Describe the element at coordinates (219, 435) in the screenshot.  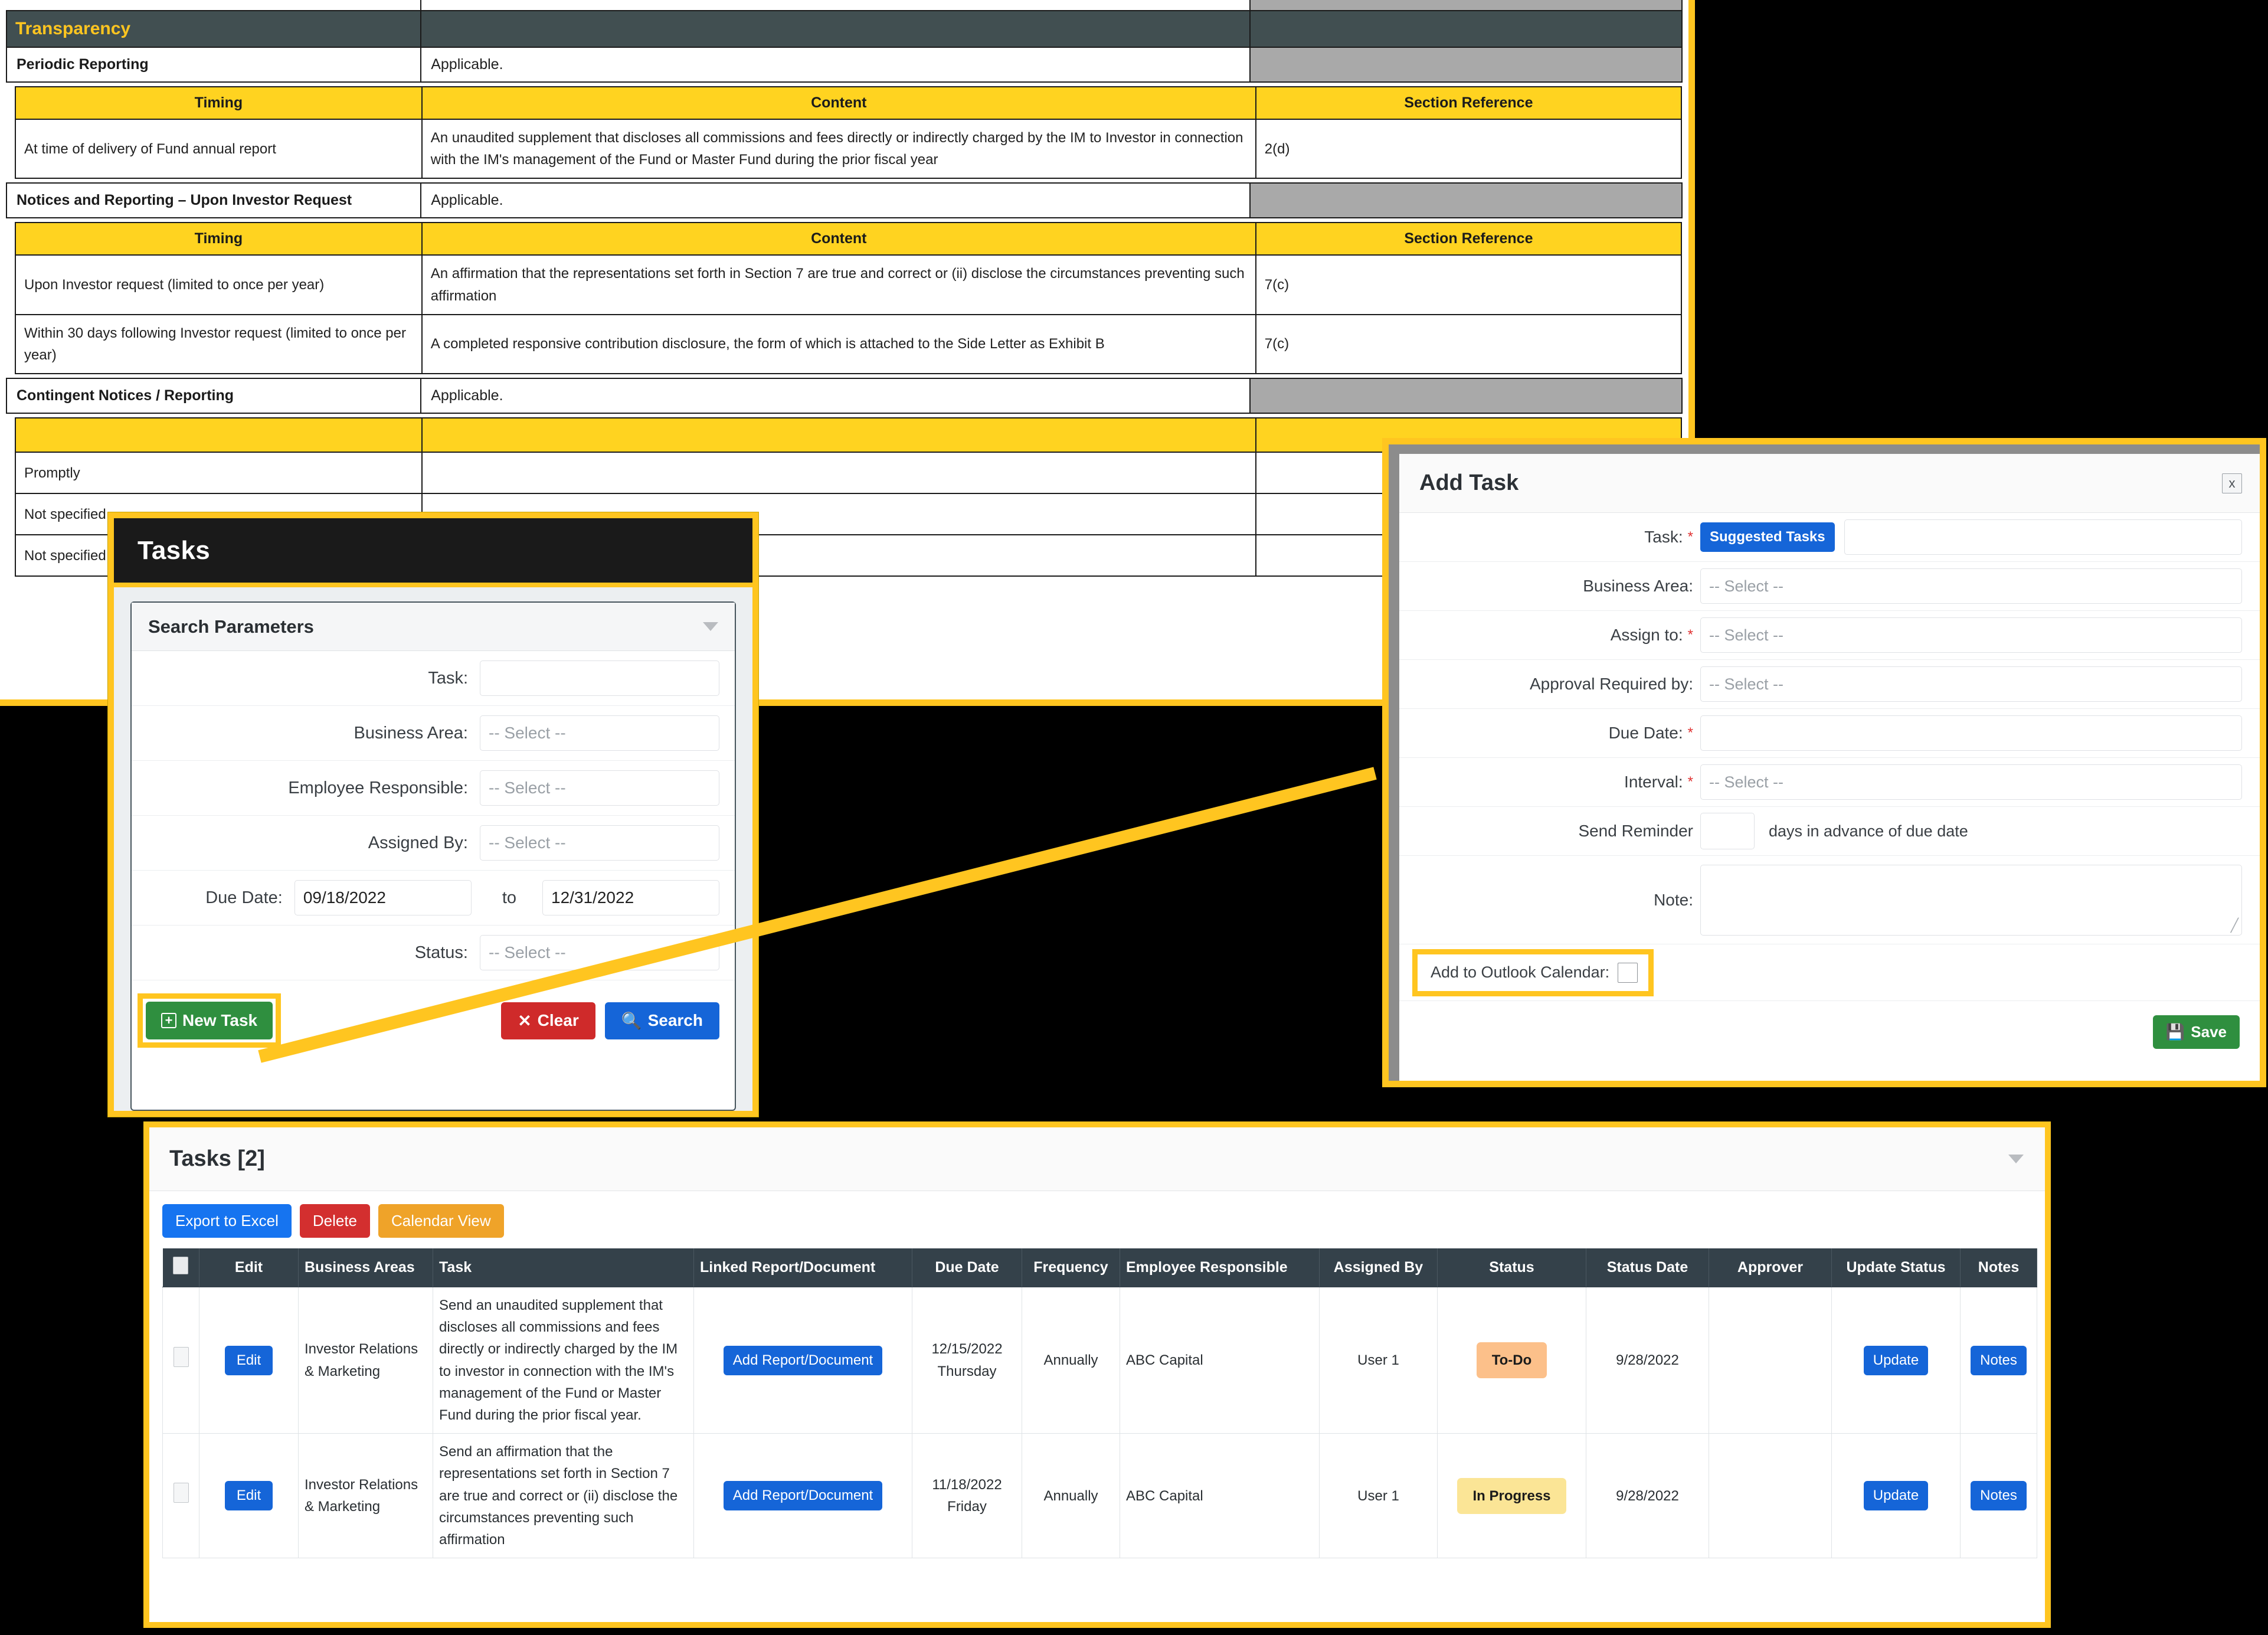
I see `col-timing-blank` at that location.